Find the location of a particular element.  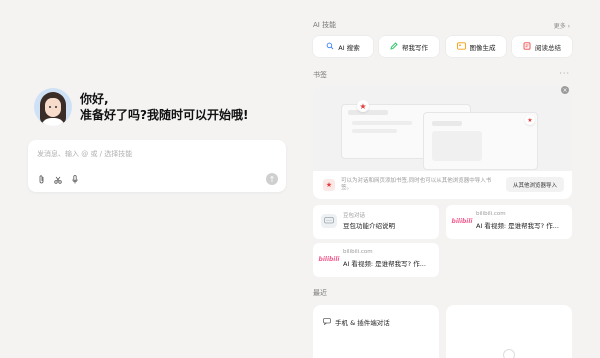

bookmark-title: 豆包功能介绍说明 is located at coordinates (369, 226).